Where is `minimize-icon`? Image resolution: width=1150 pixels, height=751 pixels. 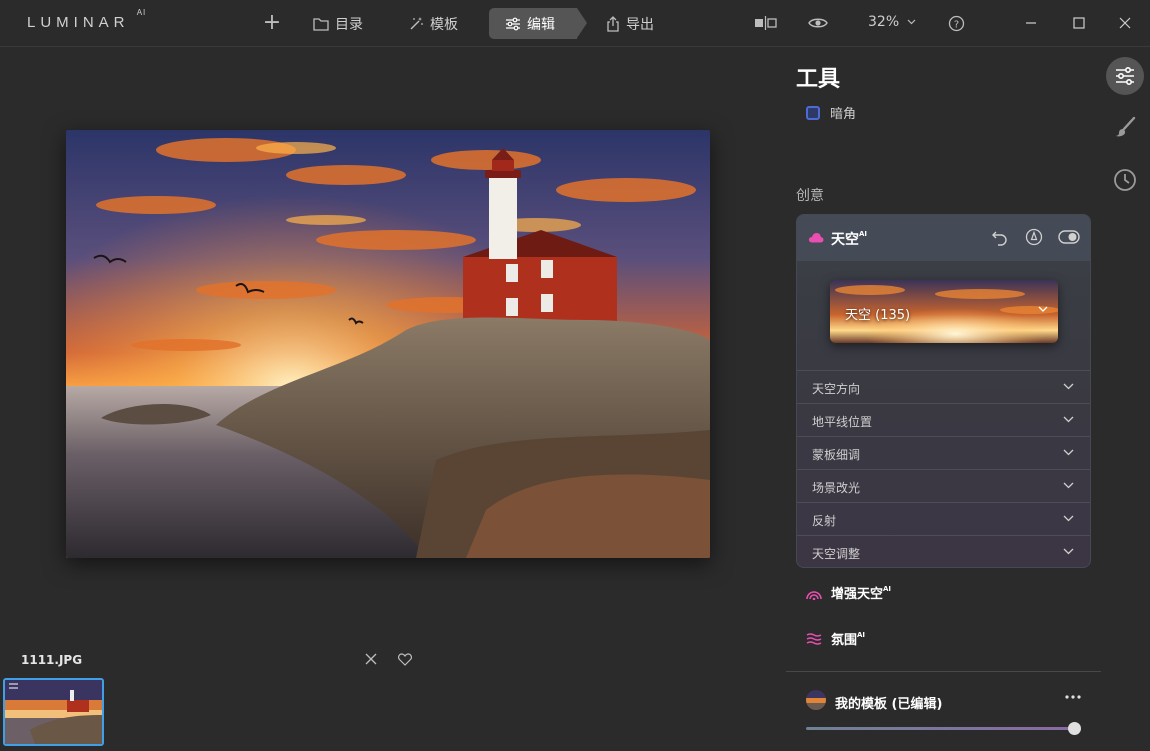 minimize-icon is located at coordinates (1031, 23).